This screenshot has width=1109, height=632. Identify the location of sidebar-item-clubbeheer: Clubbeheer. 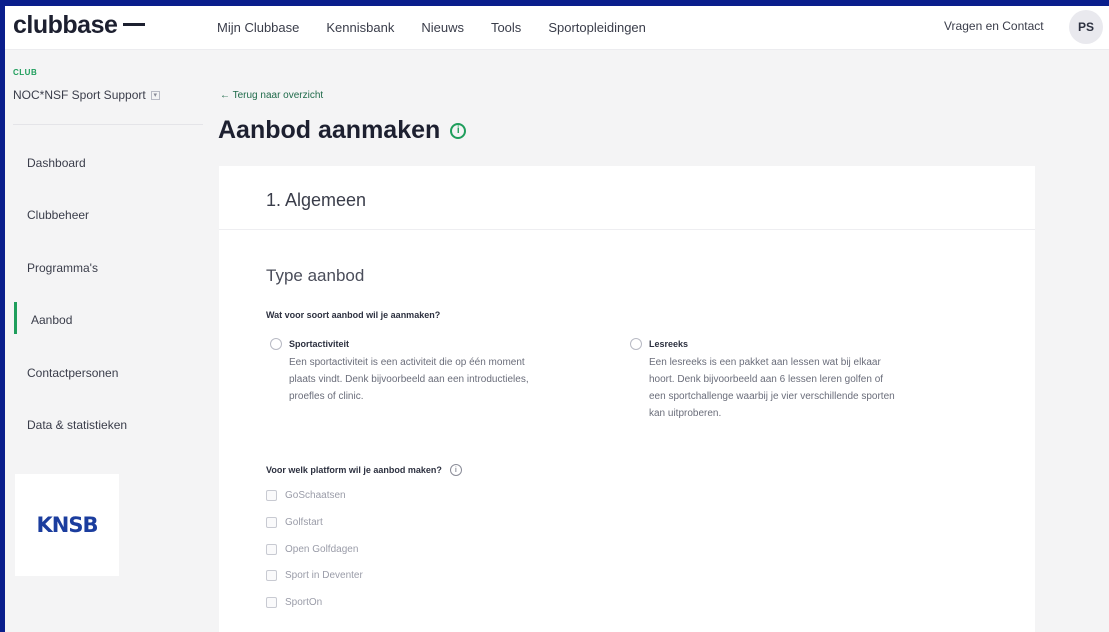
(58, 215).